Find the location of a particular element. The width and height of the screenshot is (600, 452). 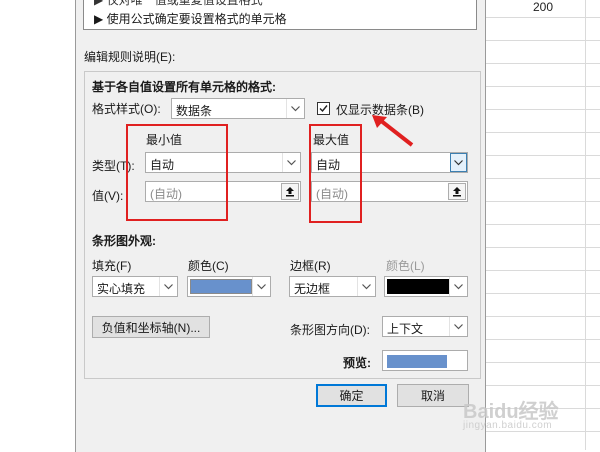

watermark-url: jingyan.baidu.com is located at coordinates (508, 425).